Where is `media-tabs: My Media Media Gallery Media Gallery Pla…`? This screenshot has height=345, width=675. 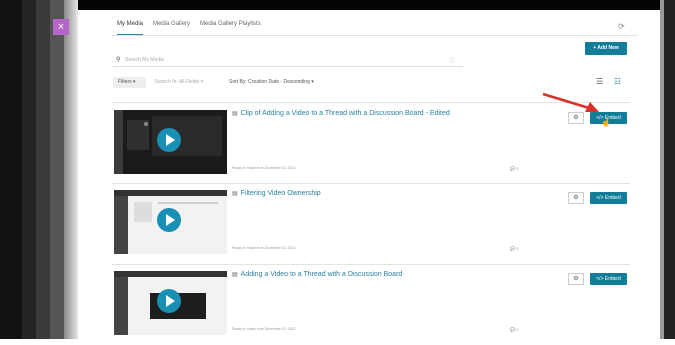 media-tabs: My Media Media Gallery Media Gallery Pla… is located at coordinates (189, 28).